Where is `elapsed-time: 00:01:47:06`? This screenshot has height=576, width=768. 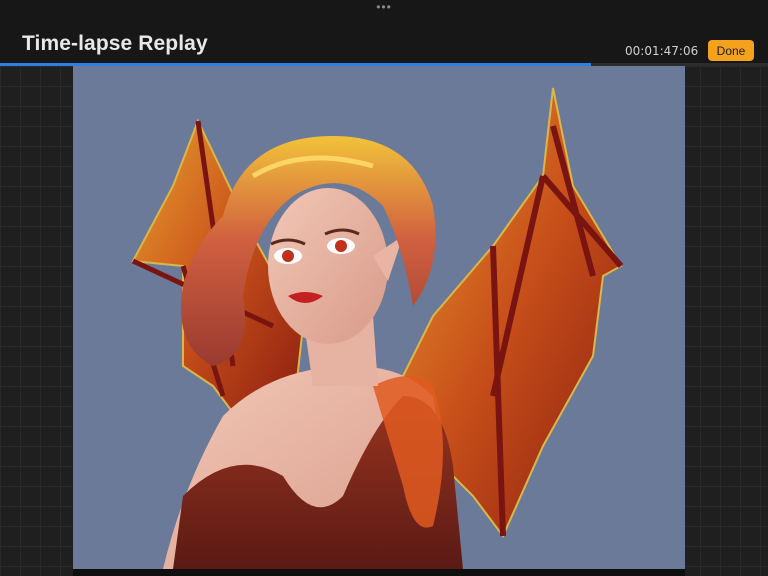 elapsed-time: 00:01:47:06 is located at coordinates (662, 51).